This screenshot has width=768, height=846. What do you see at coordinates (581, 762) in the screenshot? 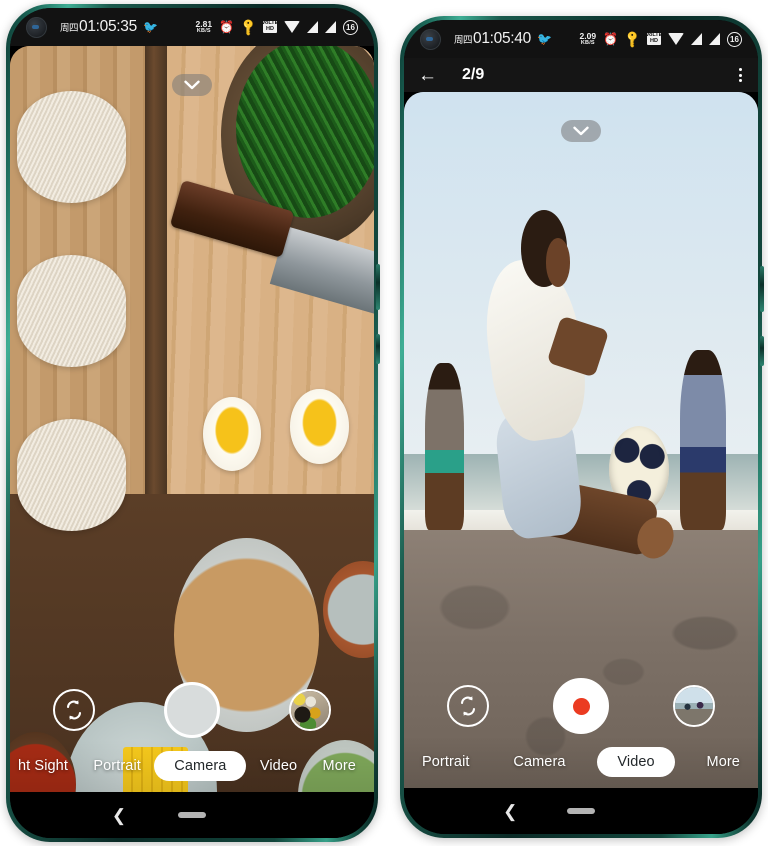
I see `camera-mode-bar-right: Portrait Camera Video More` at bounding box center [581, 762].